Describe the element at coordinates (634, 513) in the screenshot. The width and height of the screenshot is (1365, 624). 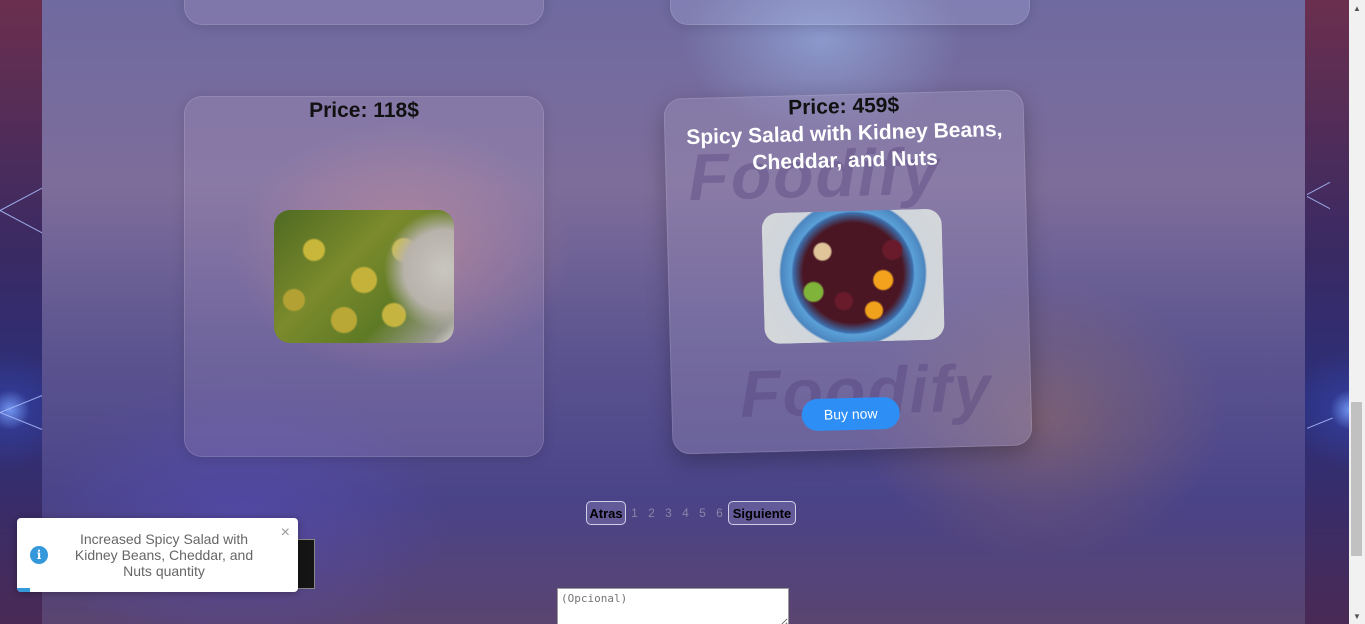
I see `page-number: 1` at that location.